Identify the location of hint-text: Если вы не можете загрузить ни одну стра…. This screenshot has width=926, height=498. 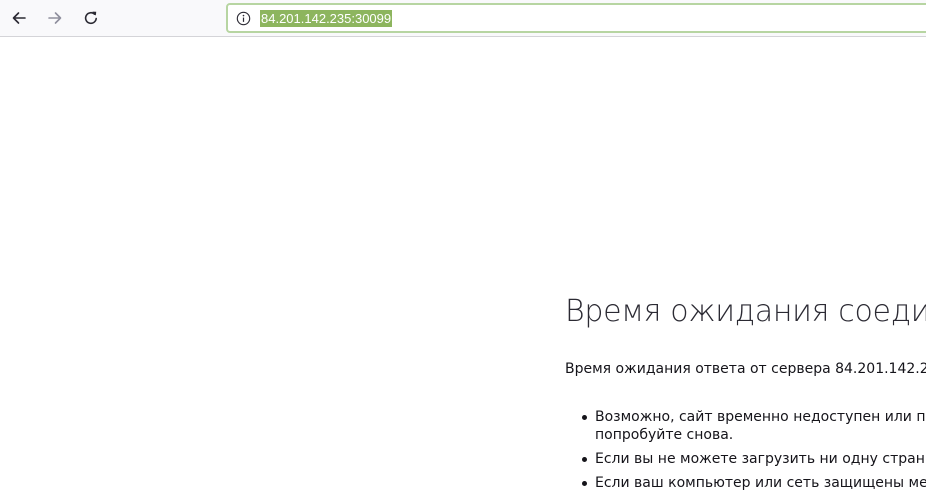
(760, 459).